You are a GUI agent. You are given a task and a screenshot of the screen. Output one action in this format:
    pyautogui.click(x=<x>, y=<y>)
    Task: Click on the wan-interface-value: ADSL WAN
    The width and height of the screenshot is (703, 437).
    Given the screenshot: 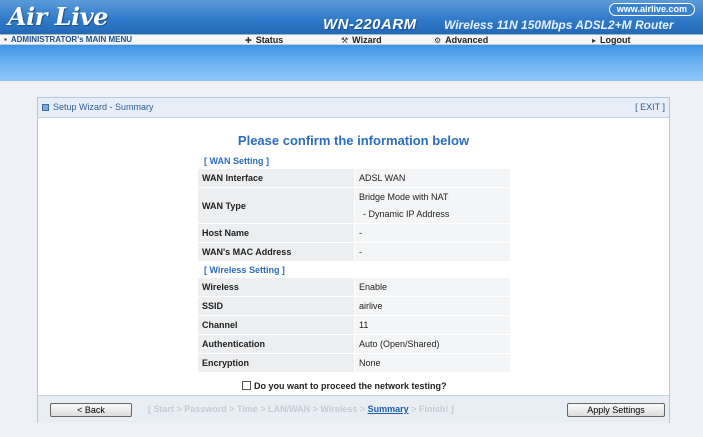 What is the action you would take?
    pyautogui.click(x=432, y=178)
    